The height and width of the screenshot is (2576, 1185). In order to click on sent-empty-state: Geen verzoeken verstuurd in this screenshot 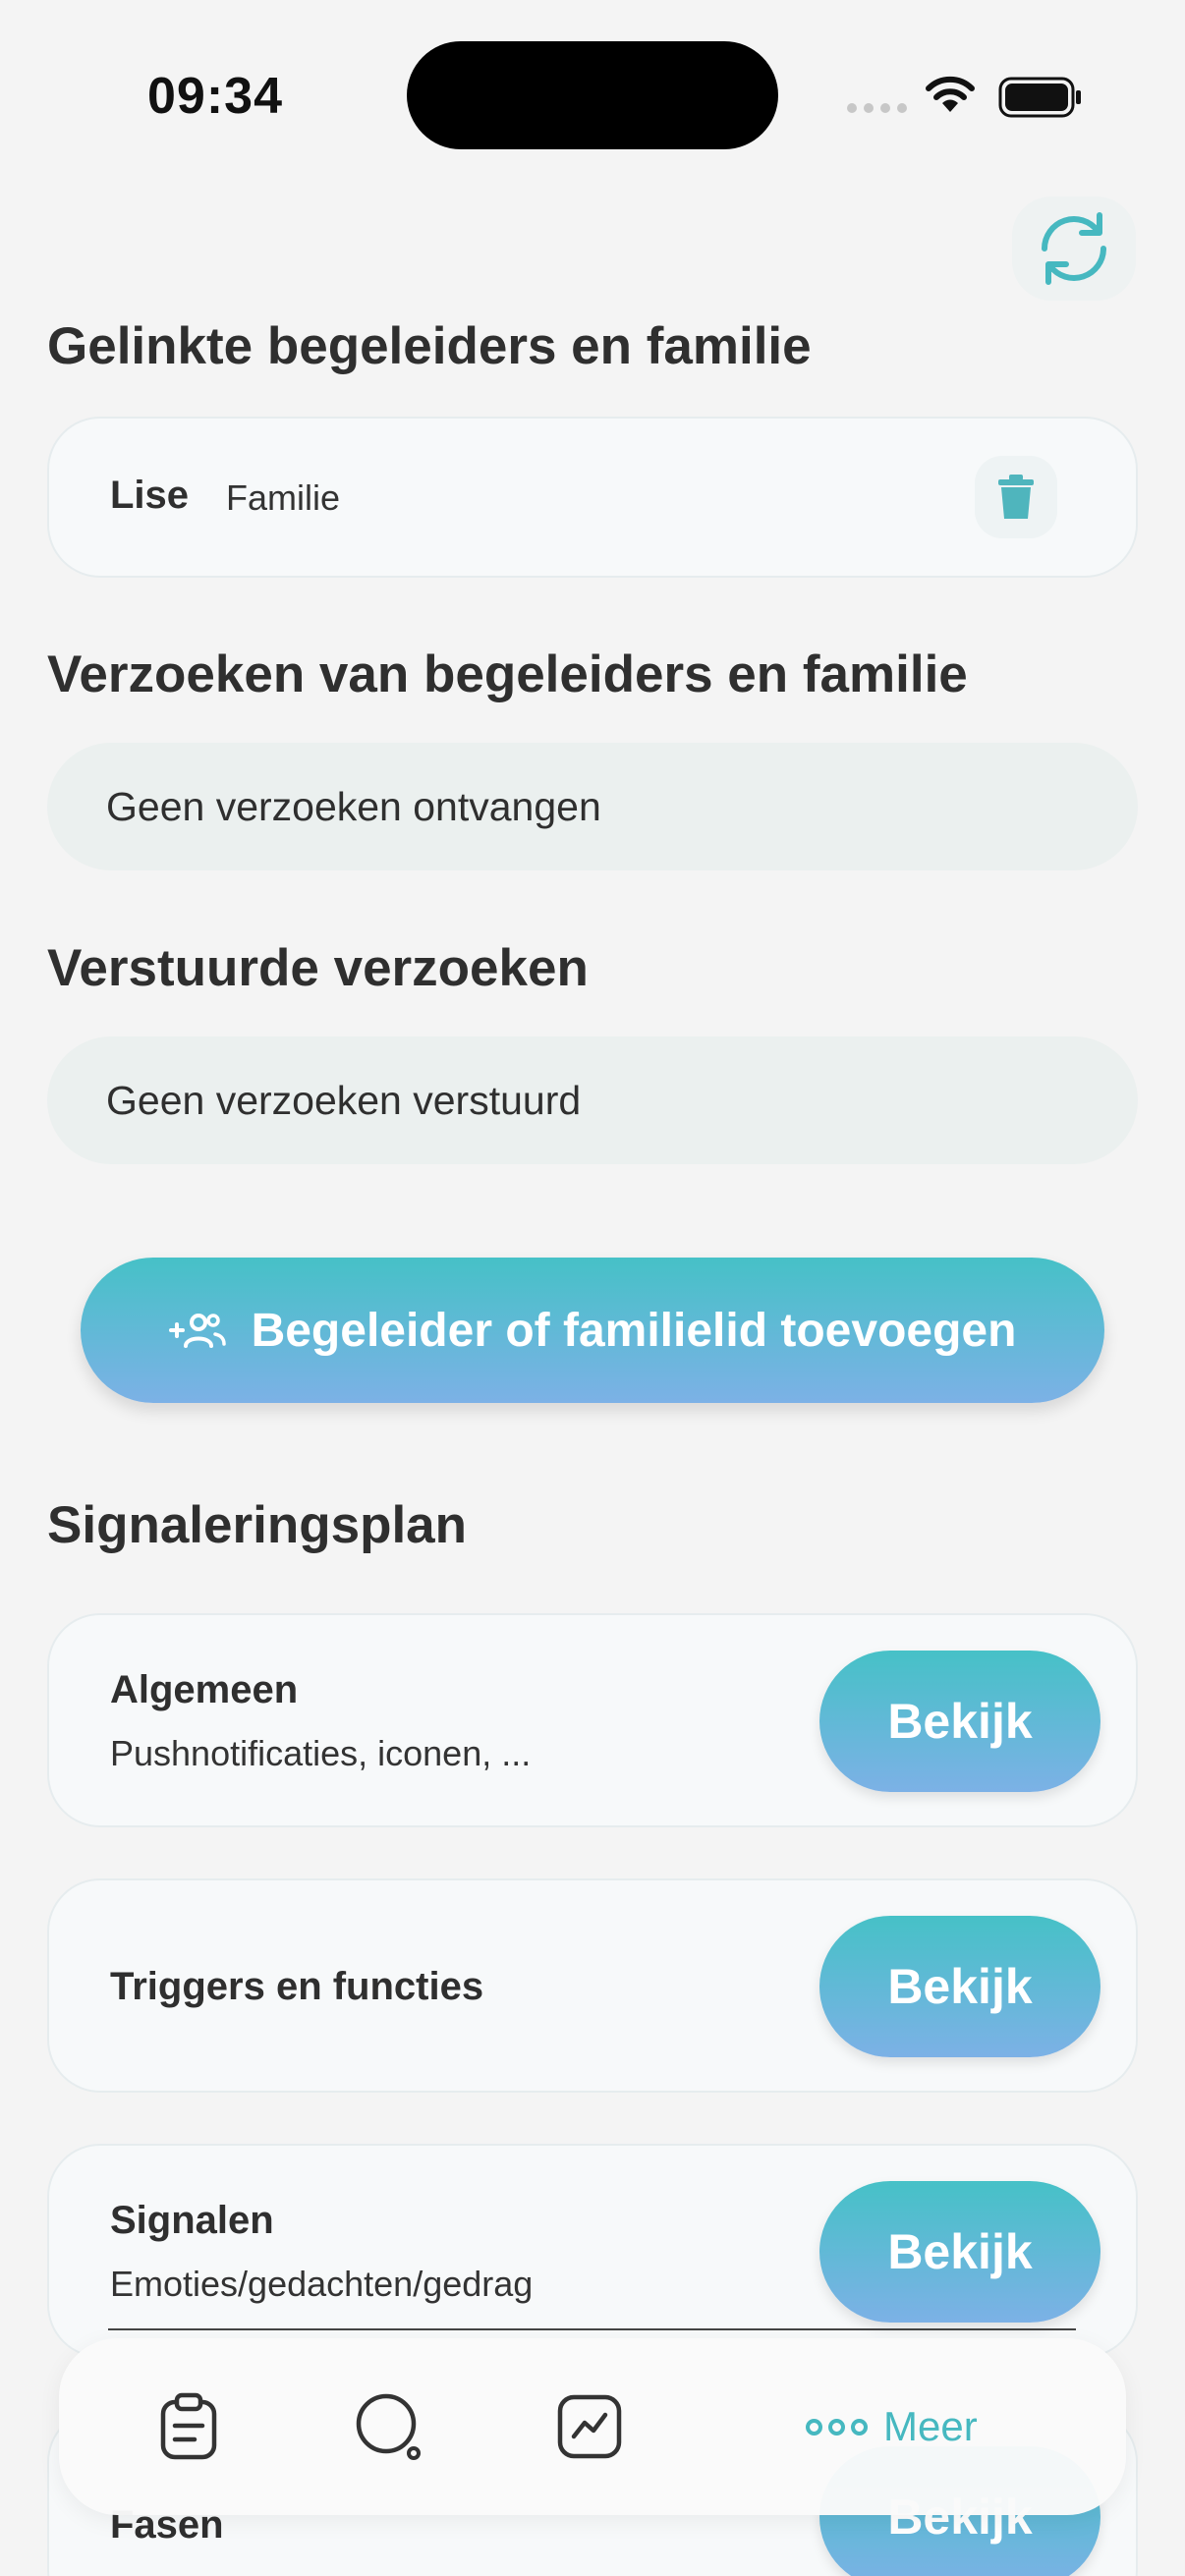, I will do `click(592, 1100)`.